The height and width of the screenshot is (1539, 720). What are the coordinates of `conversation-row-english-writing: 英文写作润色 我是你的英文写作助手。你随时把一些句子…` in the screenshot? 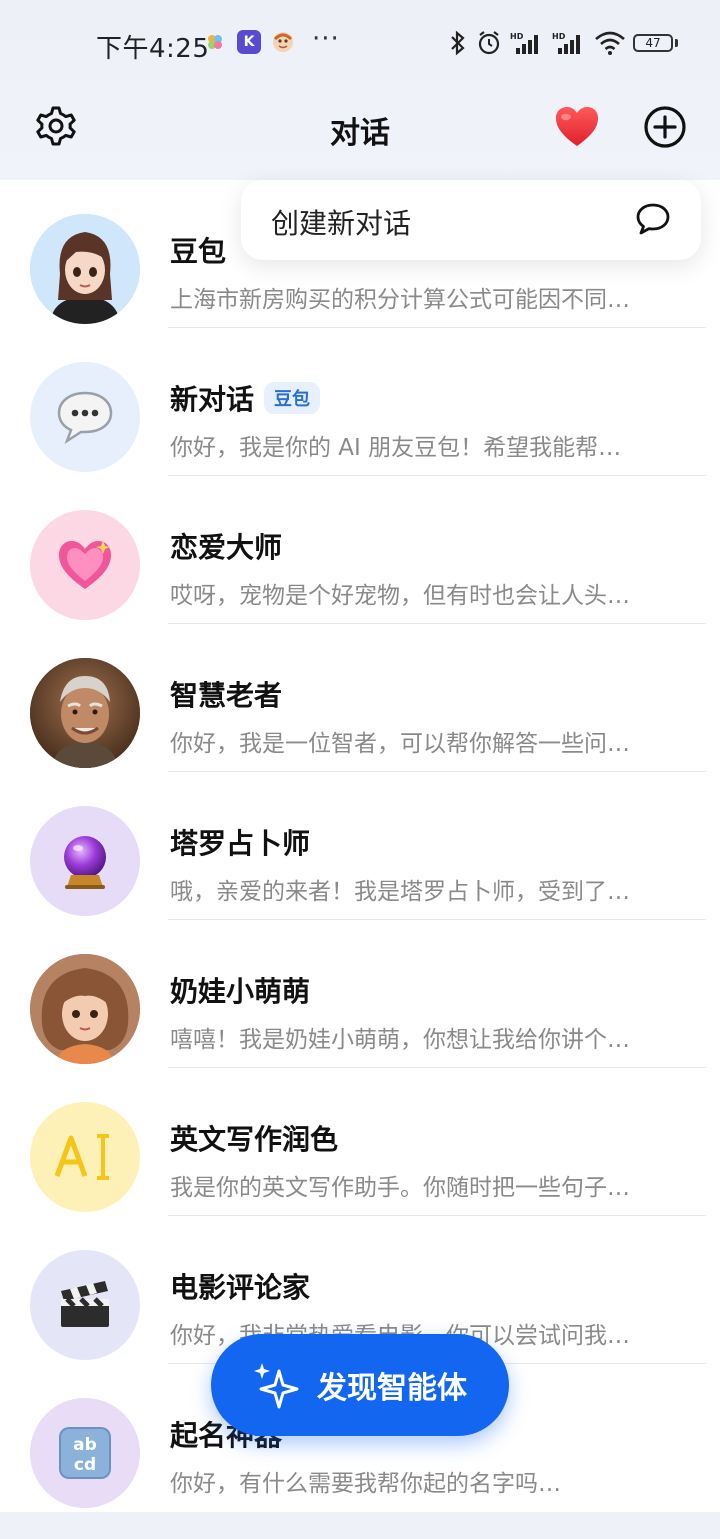 It's located at (360, 1142).